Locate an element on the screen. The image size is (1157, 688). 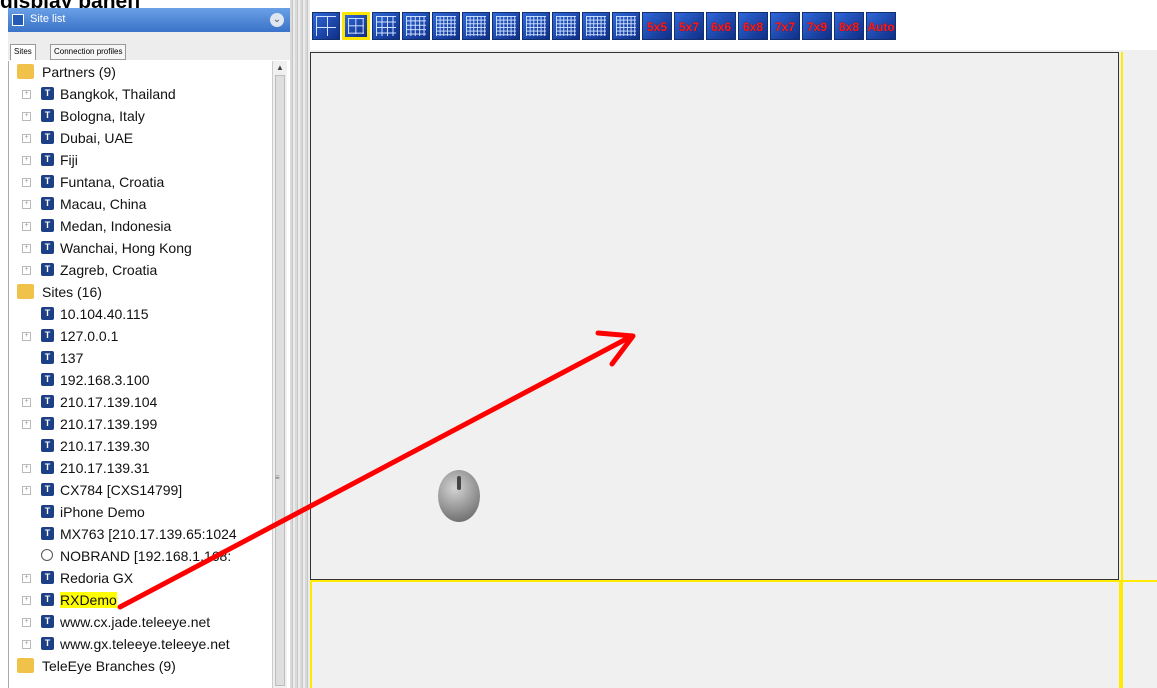
tree-item-label: www.gx.teleeye.teleeye.net is located at coordinates (145, 644).